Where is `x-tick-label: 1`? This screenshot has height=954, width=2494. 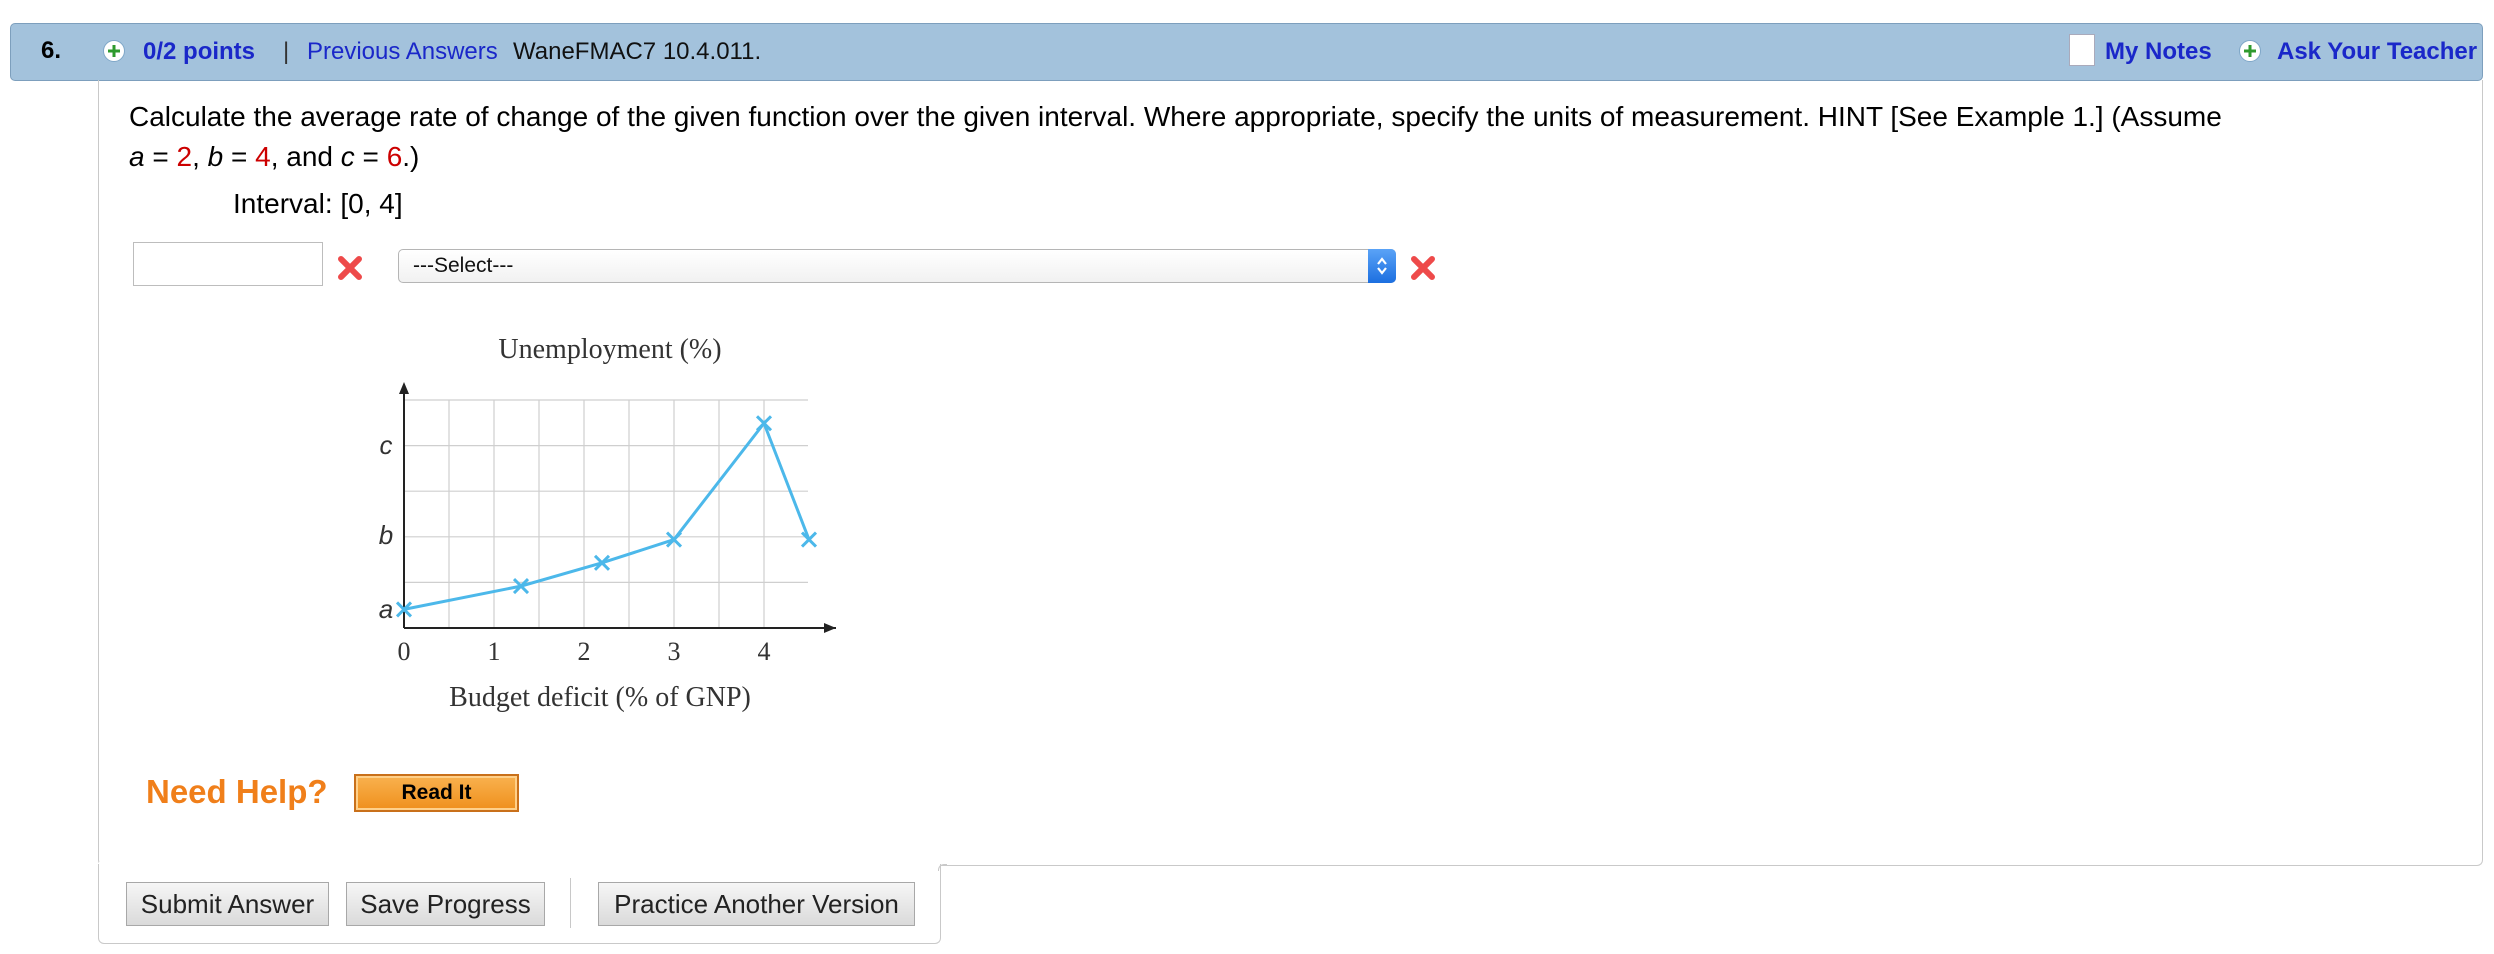 x-tick-label: 1 is located at coordinates (494, 651).